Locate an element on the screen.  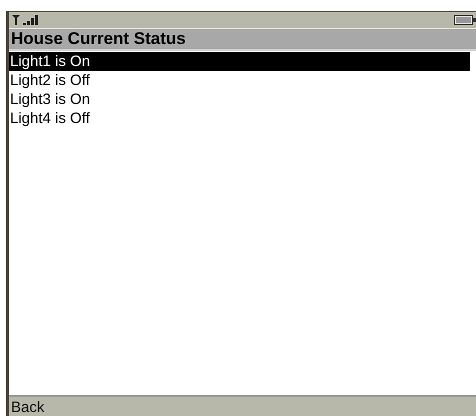
screen-title: House Current Status is located at coordinates (242, 40).